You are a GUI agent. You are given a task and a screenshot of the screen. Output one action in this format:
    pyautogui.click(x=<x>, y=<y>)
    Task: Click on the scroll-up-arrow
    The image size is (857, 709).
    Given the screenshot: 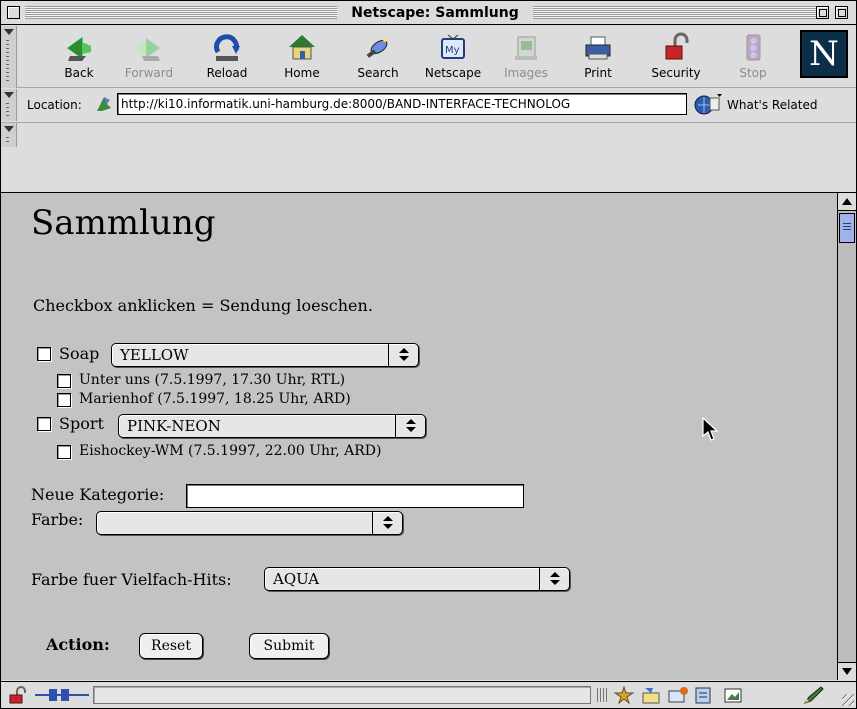 What is the action you would take?
    pyautogui.click(x=847, y=202)
    